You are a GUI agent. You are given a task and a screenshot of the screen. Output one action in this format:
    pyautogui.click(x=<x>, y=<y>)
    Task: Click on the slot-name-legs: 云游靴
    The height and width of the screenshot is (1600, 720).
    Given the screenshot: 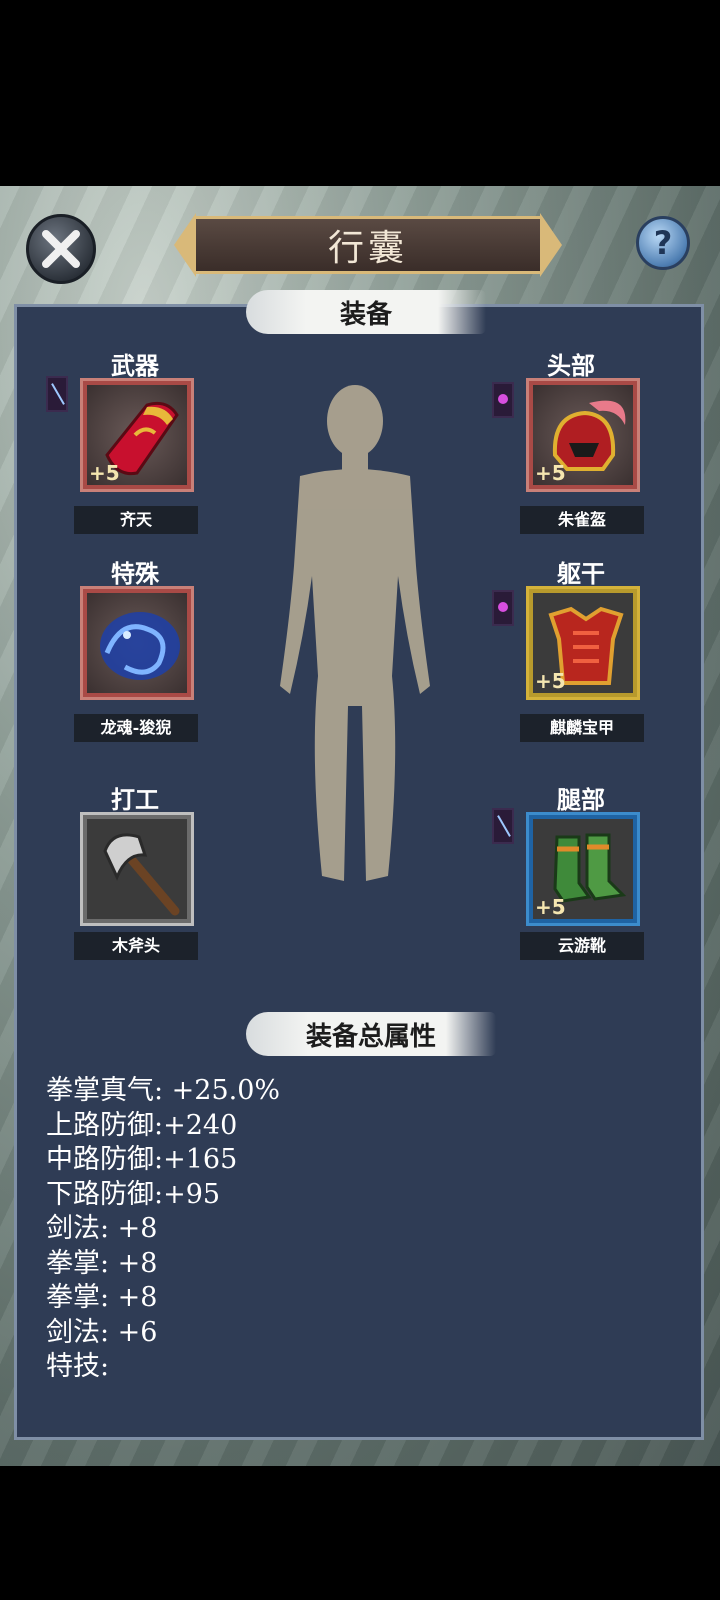 What is the action you would take?
    pyautogui.click(x=582, y=946)
    